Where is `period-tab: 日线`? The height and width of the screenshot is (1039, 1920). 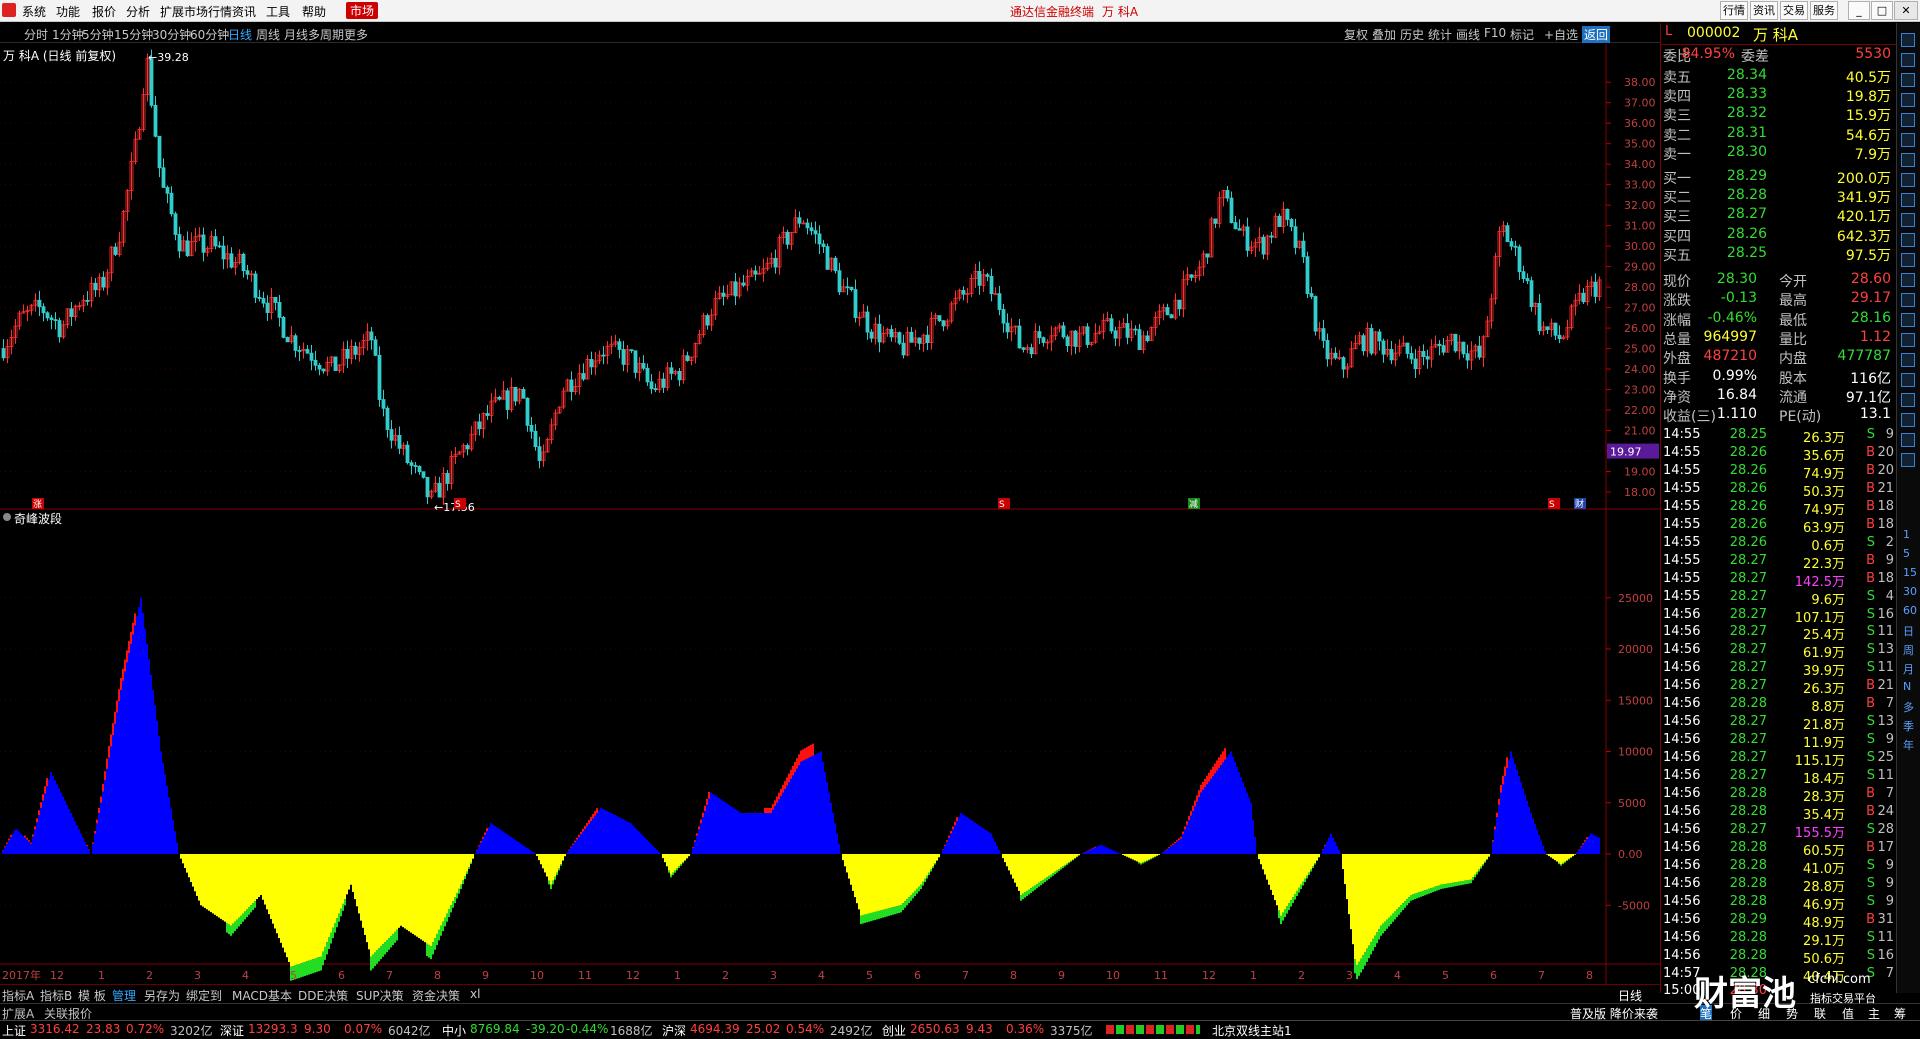 period-tab: 日线 is located at coordinates (240, 34).